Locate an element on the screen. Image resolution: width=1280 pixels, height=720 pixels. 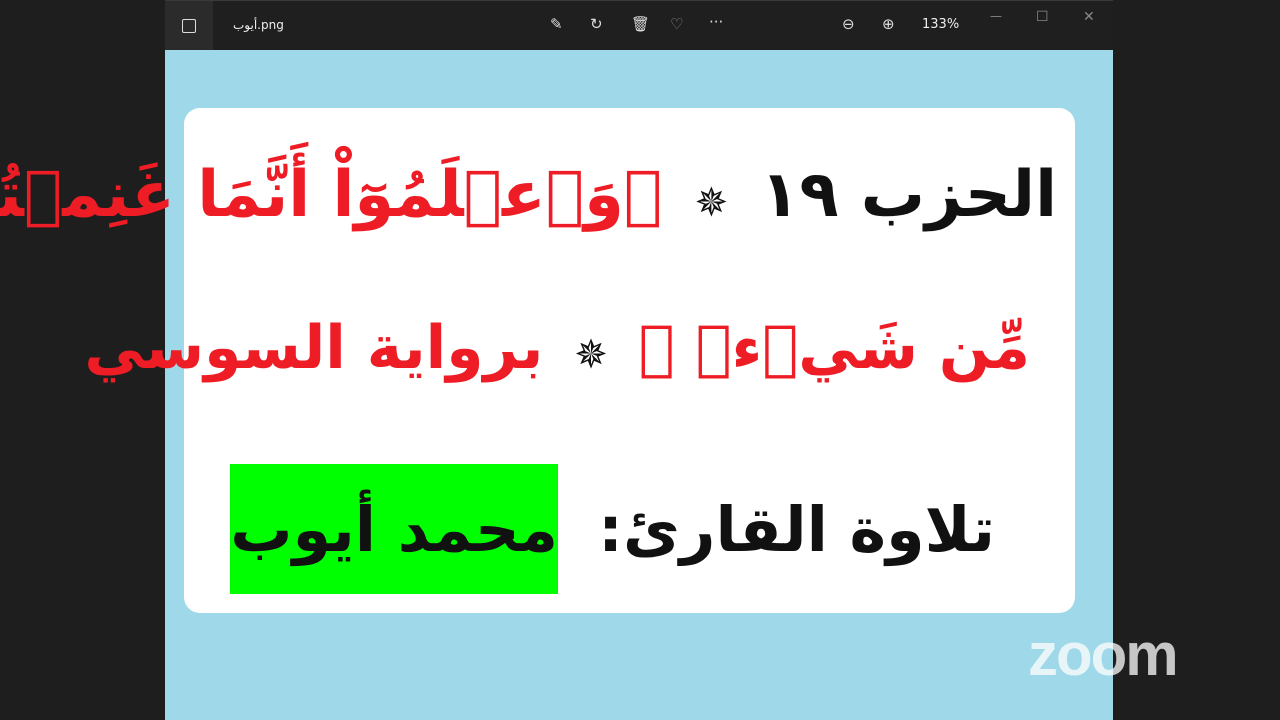
rotate-icon: ↻ is located at coordinates (596, 24).